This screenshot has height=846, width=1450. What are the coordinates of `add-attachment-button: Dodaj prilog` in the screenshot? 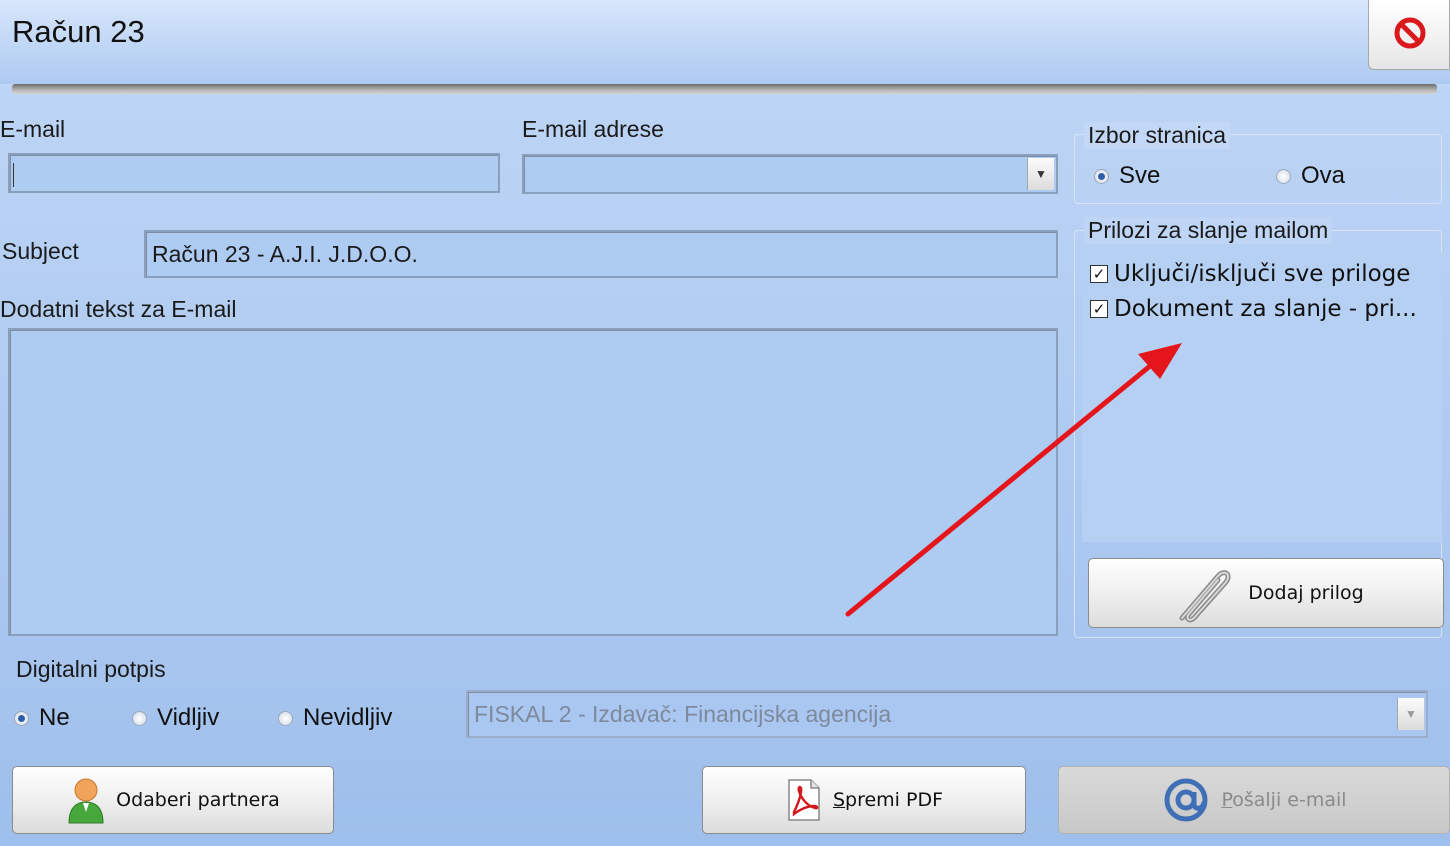 It's located at (1266, 593).